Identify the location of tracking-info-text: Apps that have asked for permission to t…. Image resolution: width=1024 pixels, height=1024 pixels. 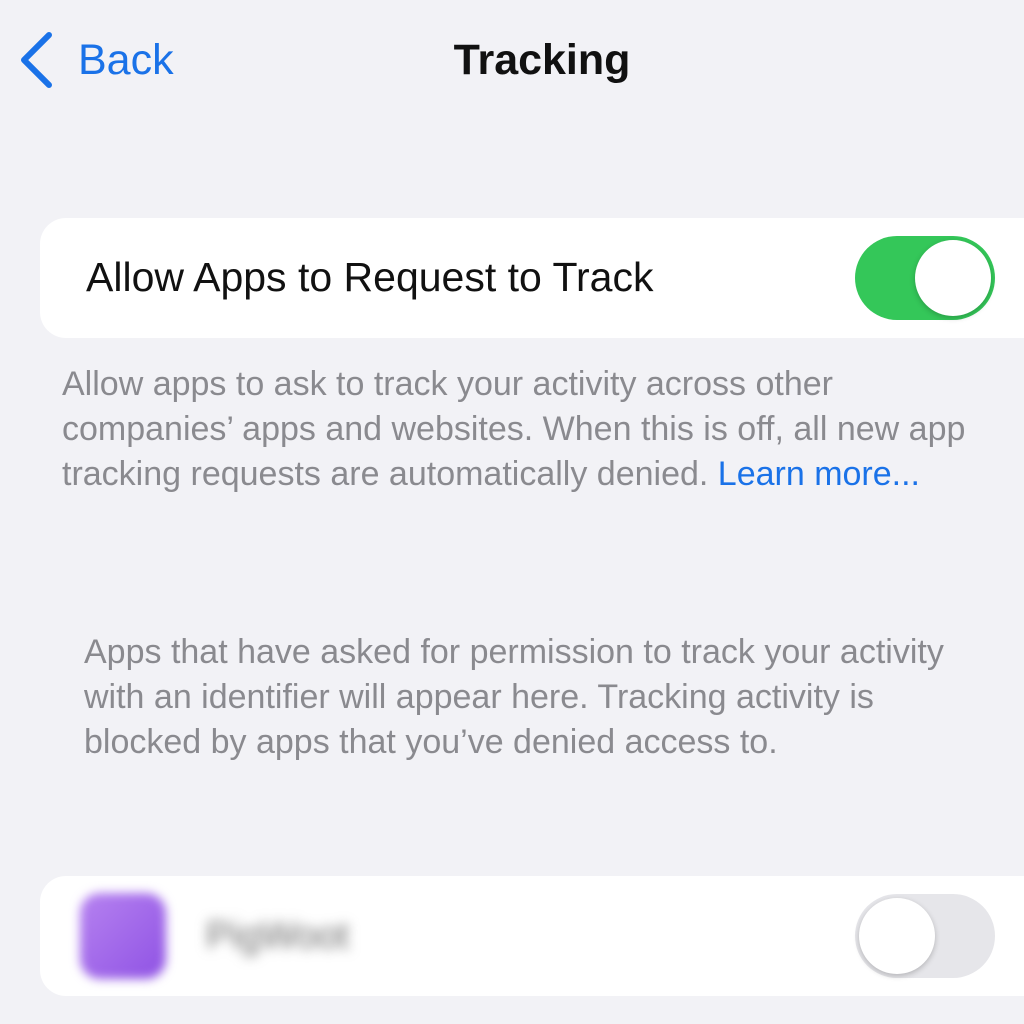
(514, 697).